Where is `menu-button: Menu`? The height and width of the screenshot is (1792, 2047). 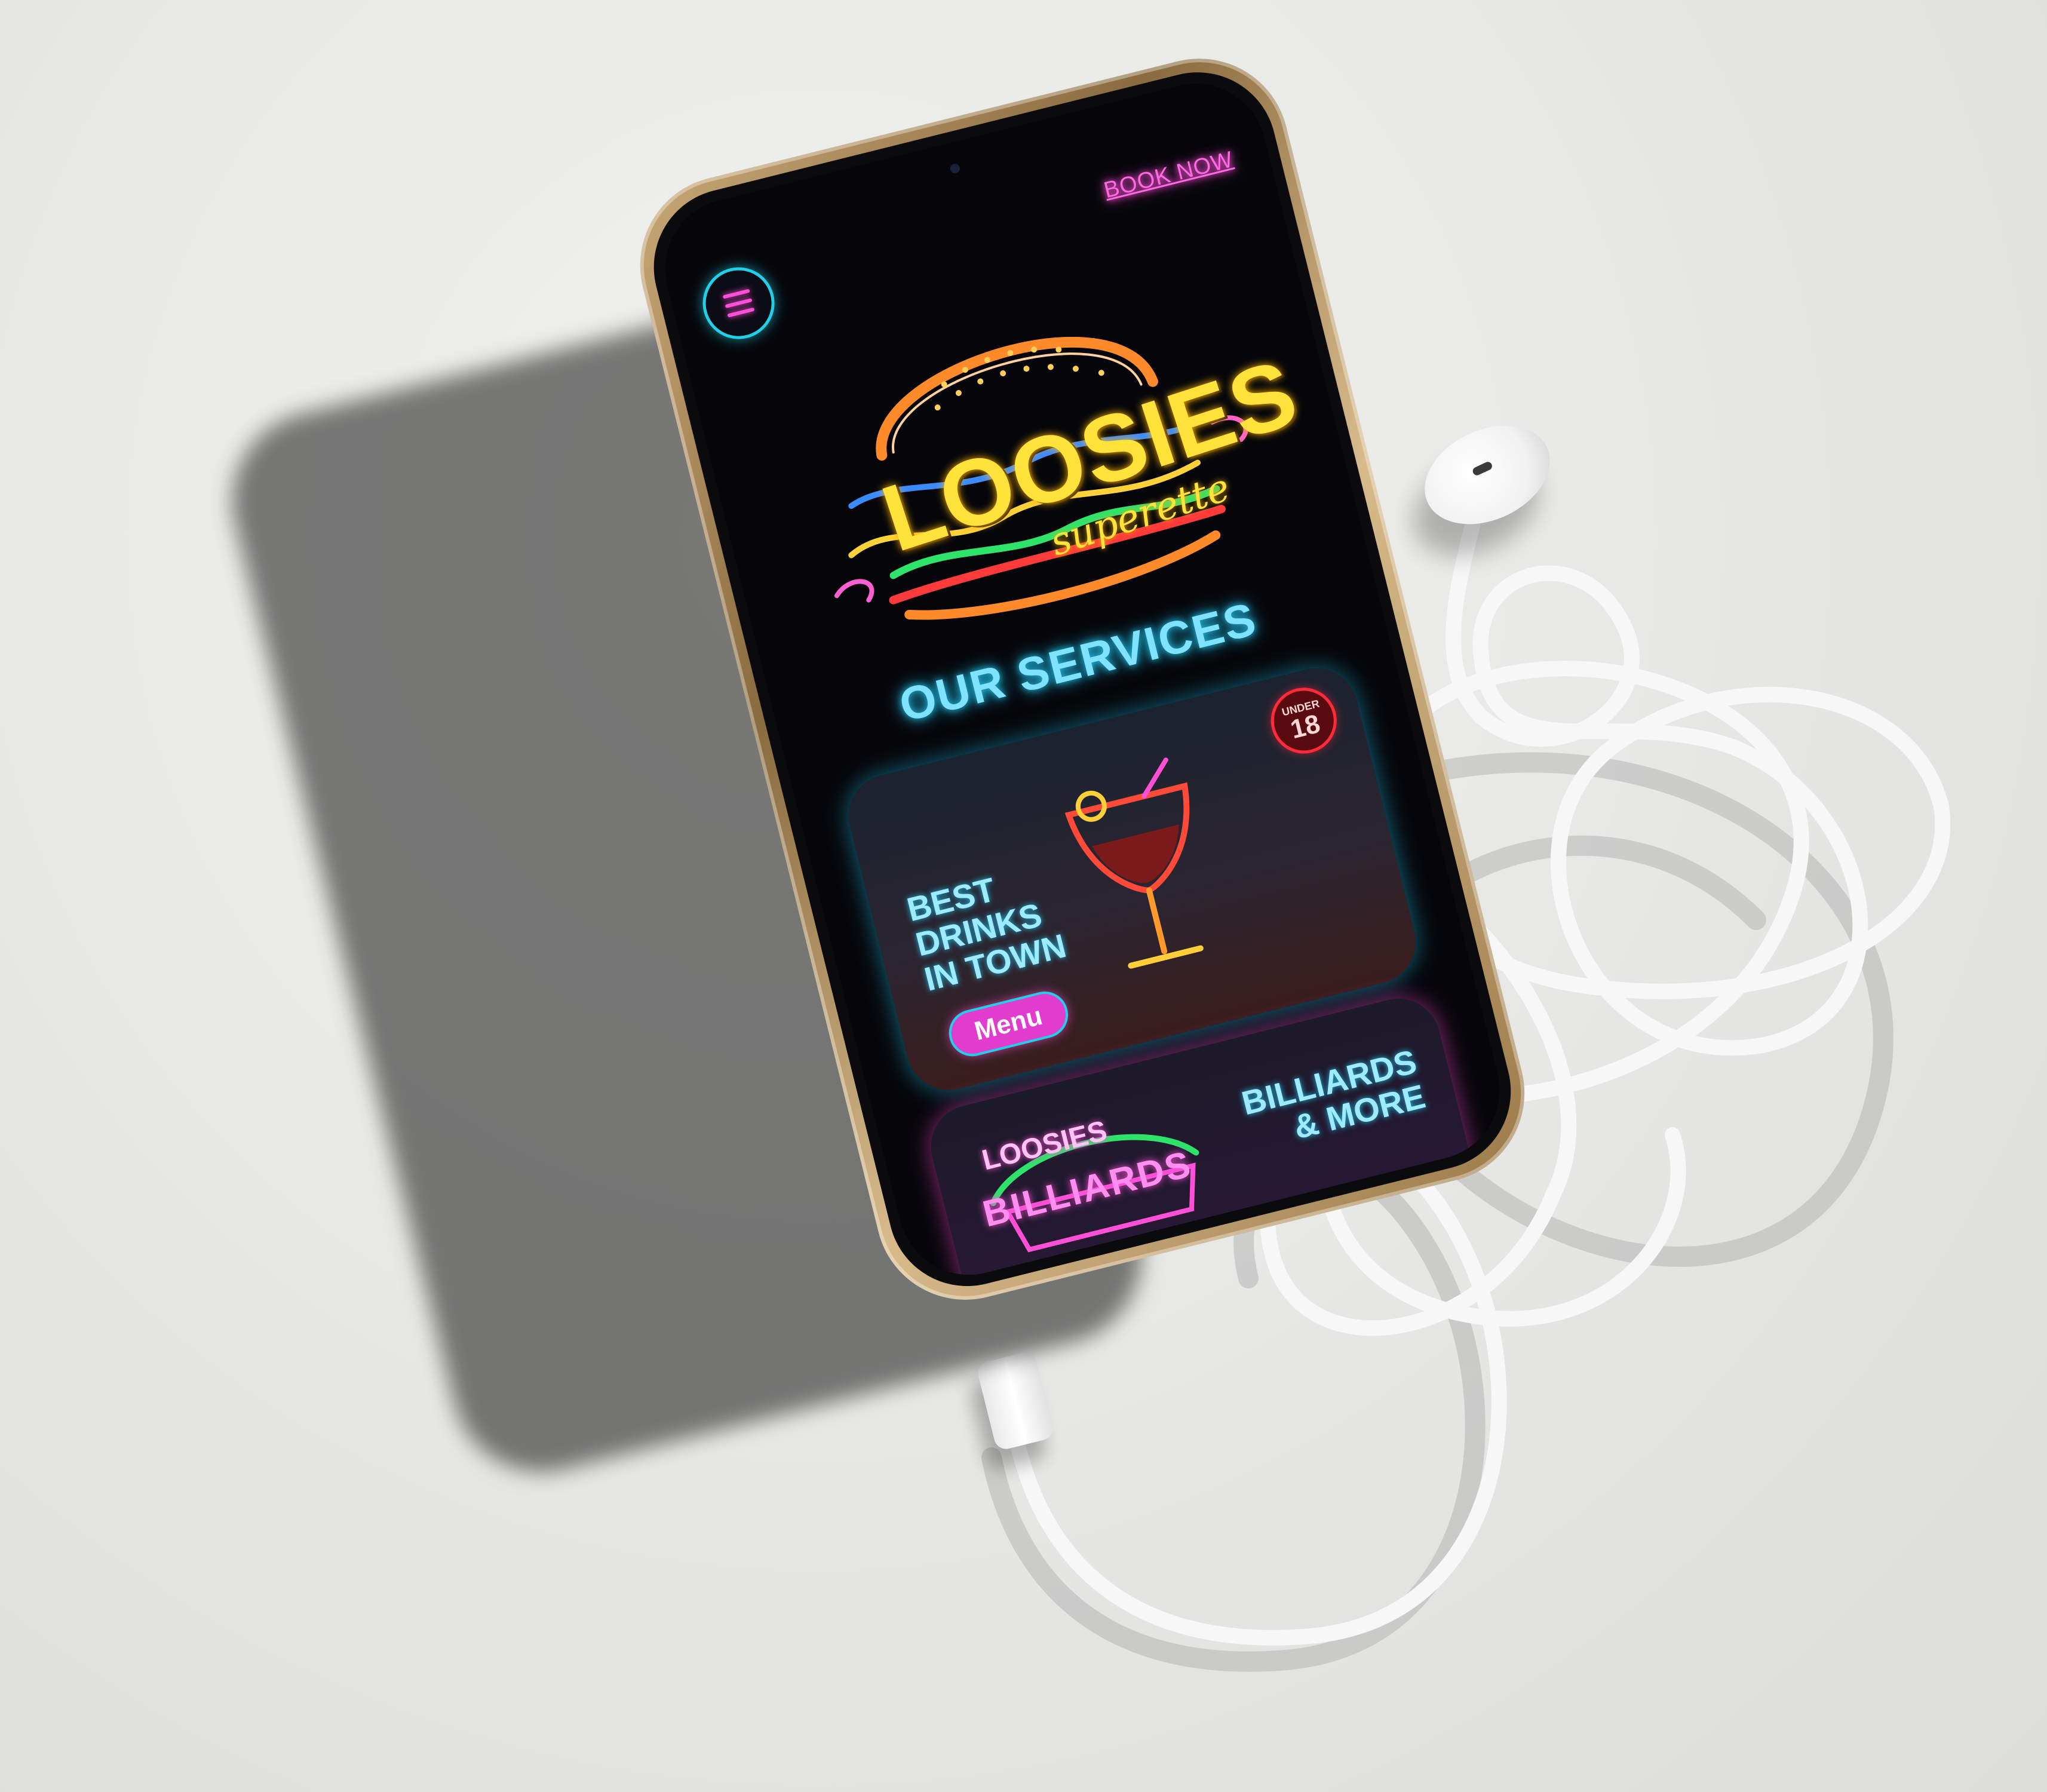
menu-button: Menu is located at coordinates (1009, 1023).